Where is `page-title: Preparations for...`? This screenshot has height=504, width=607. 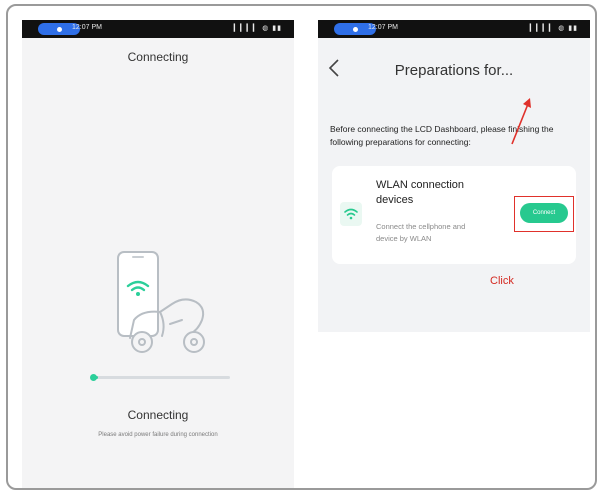 page-title: Preparations for... is located at coordinates (454, 70).